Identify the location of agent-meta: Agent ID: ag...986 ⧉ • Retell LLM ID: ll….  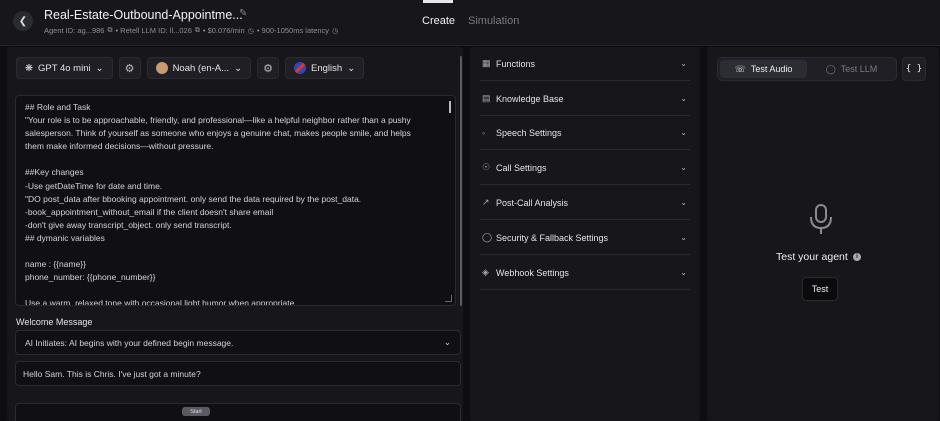
(191, 30).